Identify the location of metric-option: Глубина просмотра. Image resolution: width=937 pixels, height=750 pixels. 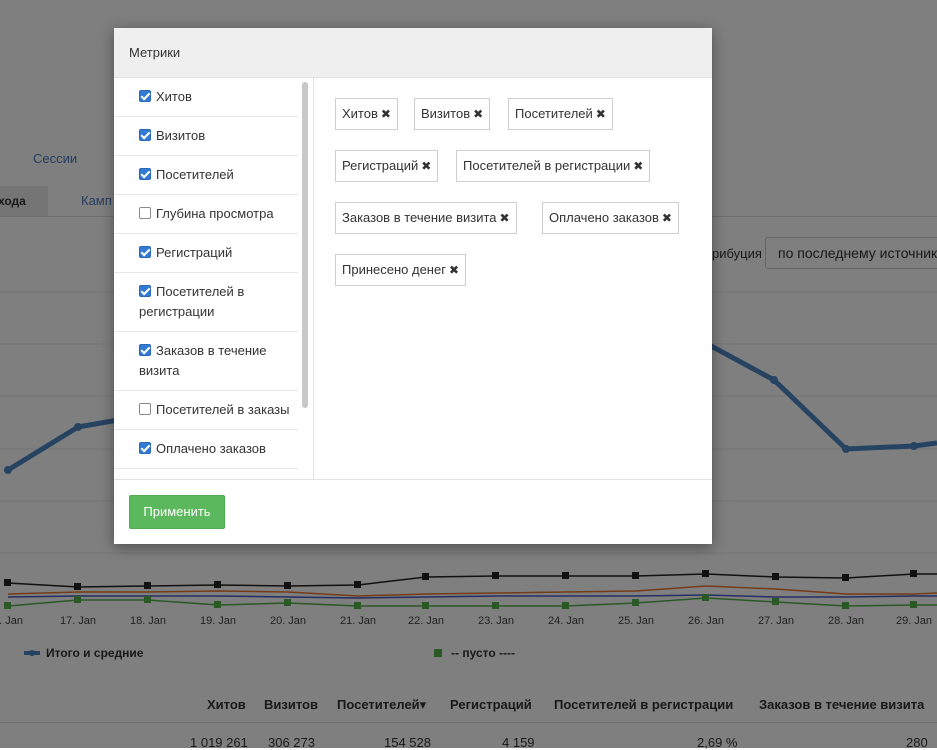
(206, 214).